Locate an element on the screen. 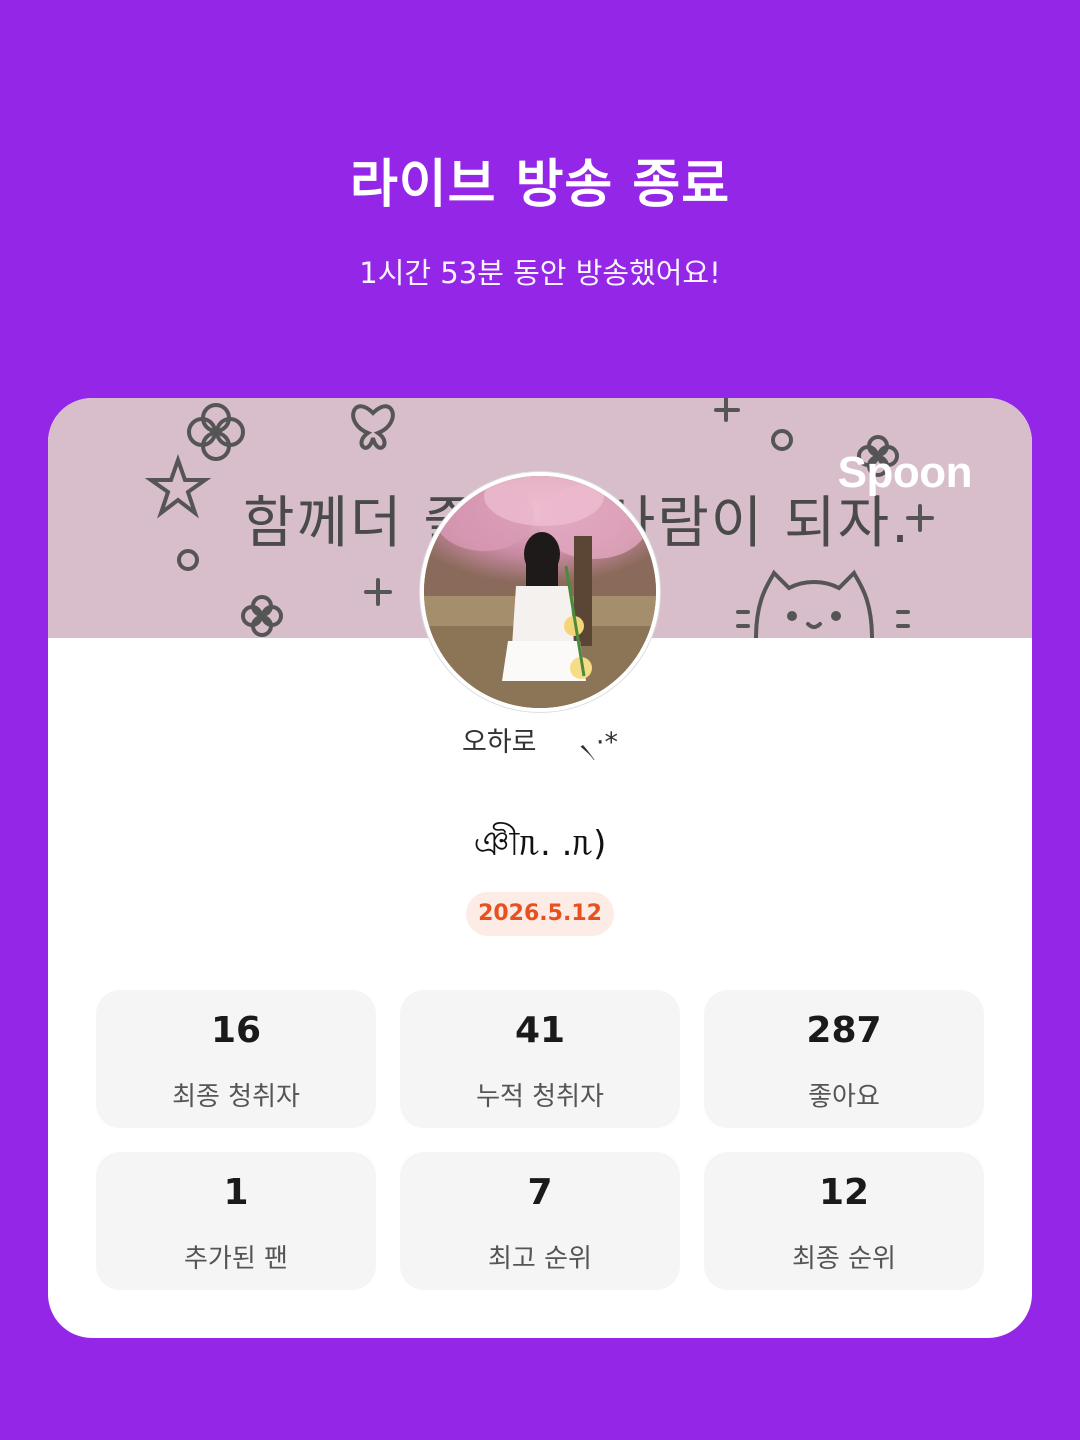 The image size is (1080, 1440). stat-label: 좋아요 is located at coordinates (844, 1097).